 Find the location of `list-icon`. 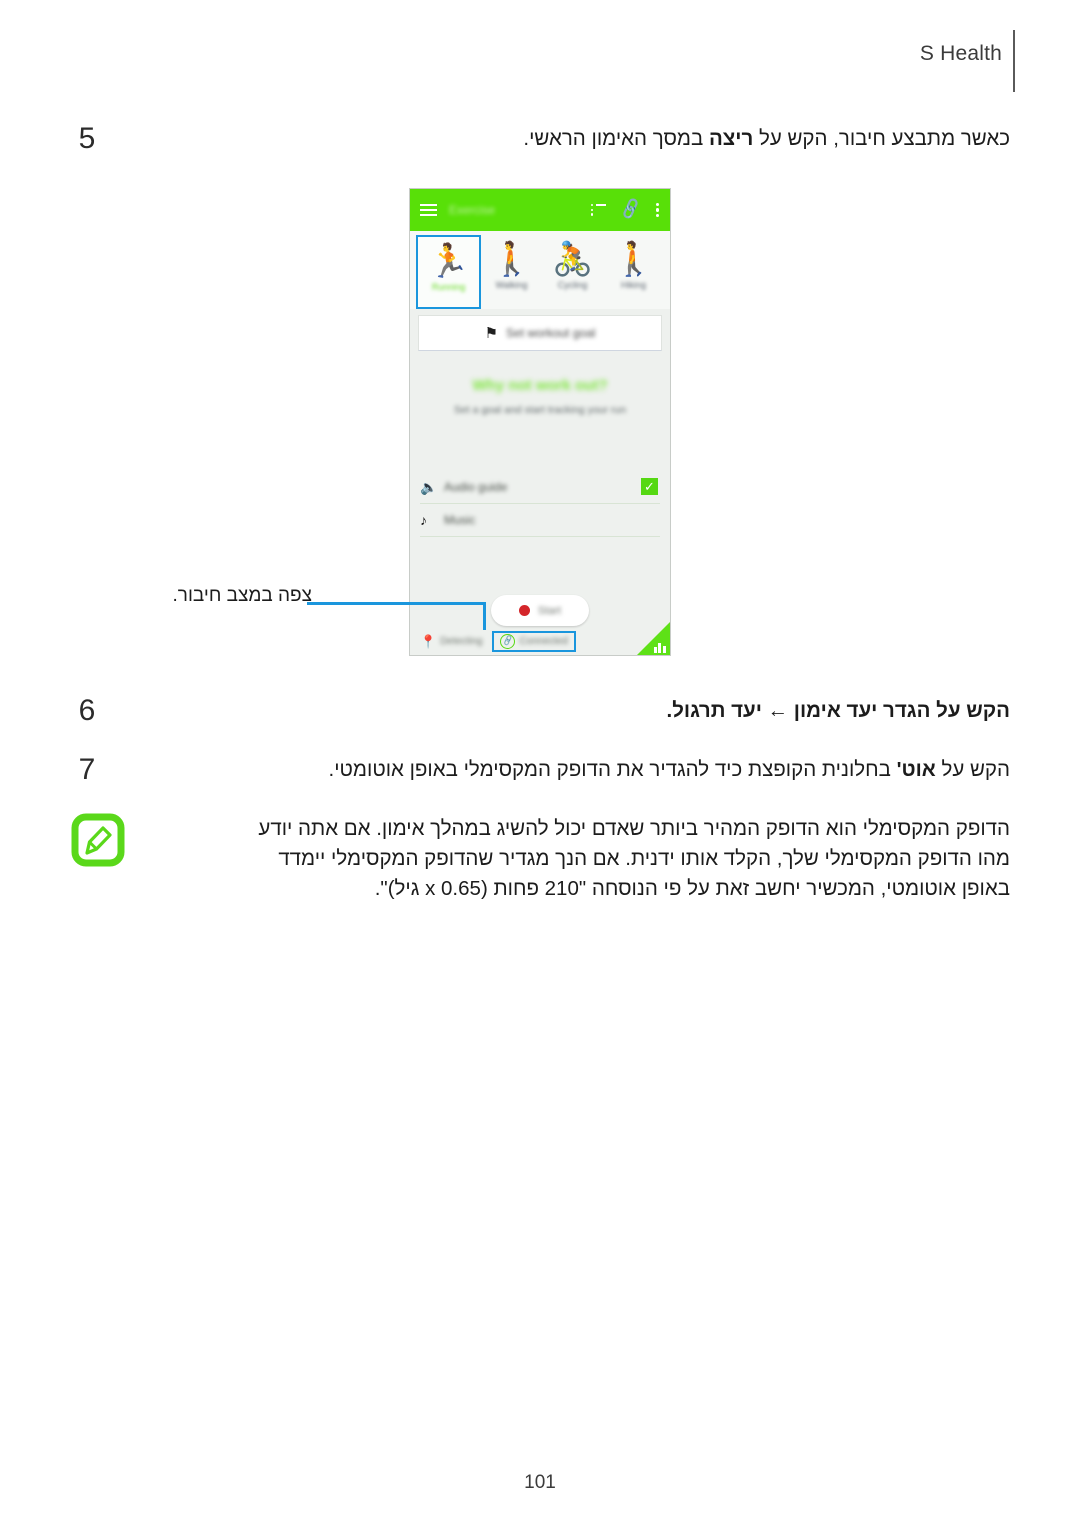

list-icon is located at coordinates (599, 210).